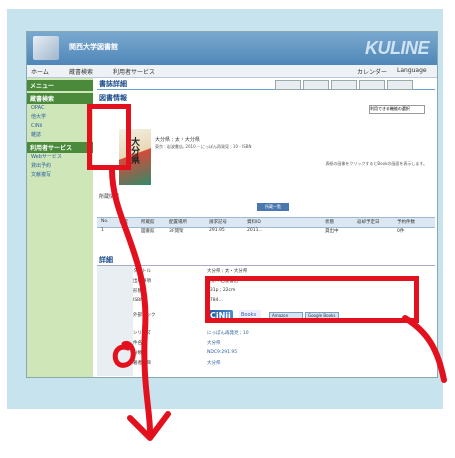 This screenshot has height=458, width=455. I want to click on annotation-arrow-down, so click(131, 301).